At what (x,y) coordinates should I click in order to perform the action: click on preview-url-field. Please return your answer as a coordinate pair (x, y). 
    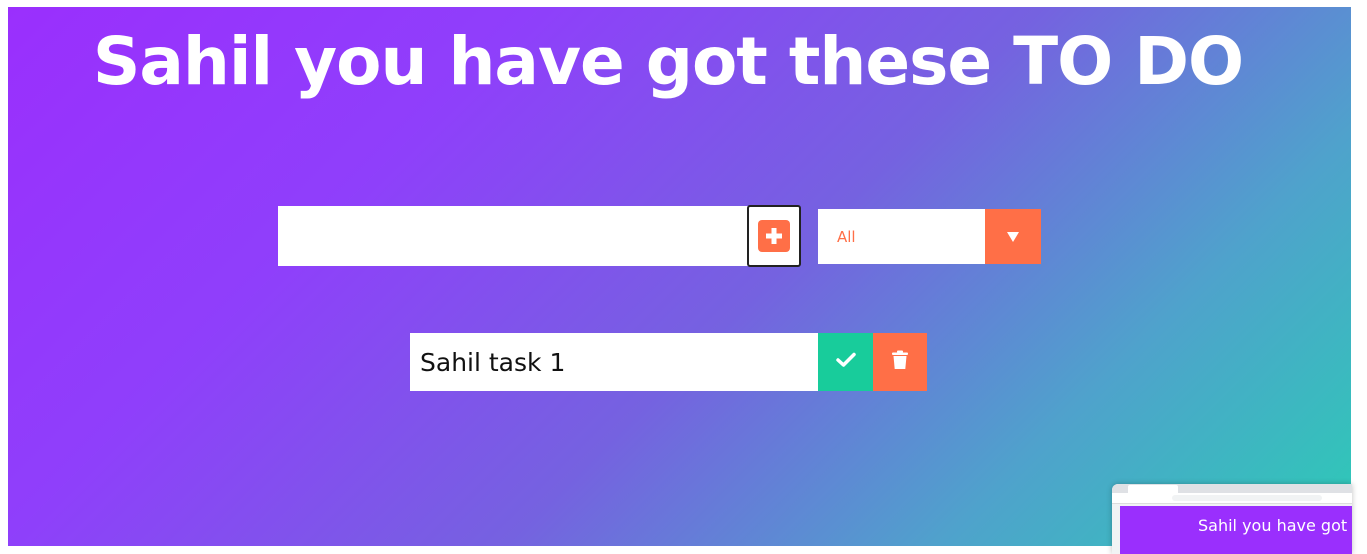
    Looking at the image, I should click on (1247, 498).